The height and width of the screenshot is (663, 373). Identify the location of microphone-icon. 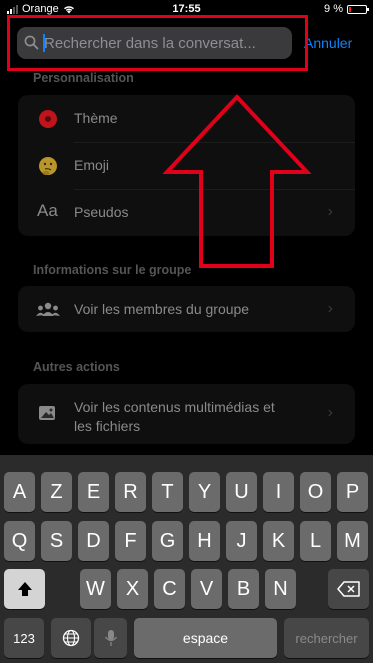
(110, 638).